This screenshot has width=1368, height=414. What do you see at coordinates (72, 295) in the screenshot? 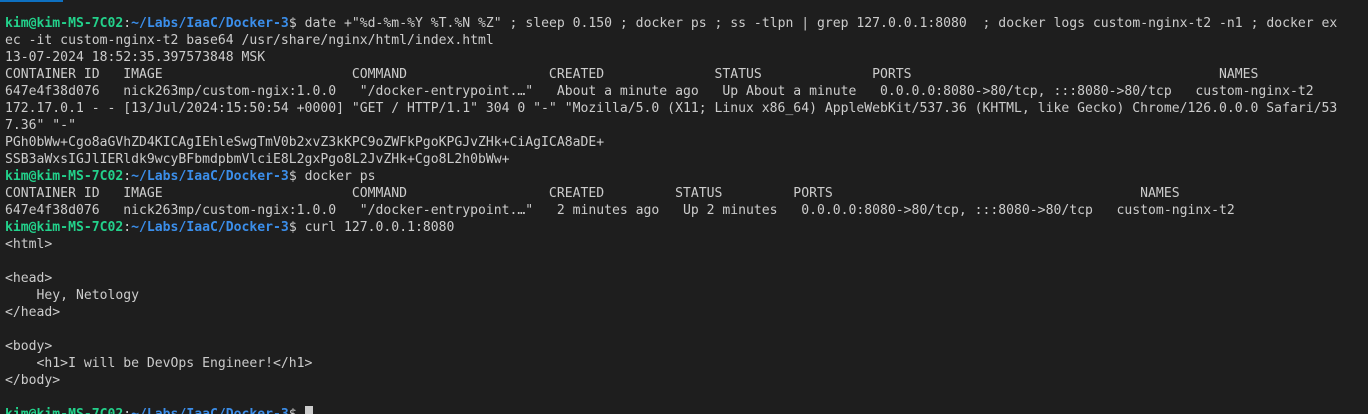
I see `html-output-line: Hey, Netology` at bounding box center [72, 295].